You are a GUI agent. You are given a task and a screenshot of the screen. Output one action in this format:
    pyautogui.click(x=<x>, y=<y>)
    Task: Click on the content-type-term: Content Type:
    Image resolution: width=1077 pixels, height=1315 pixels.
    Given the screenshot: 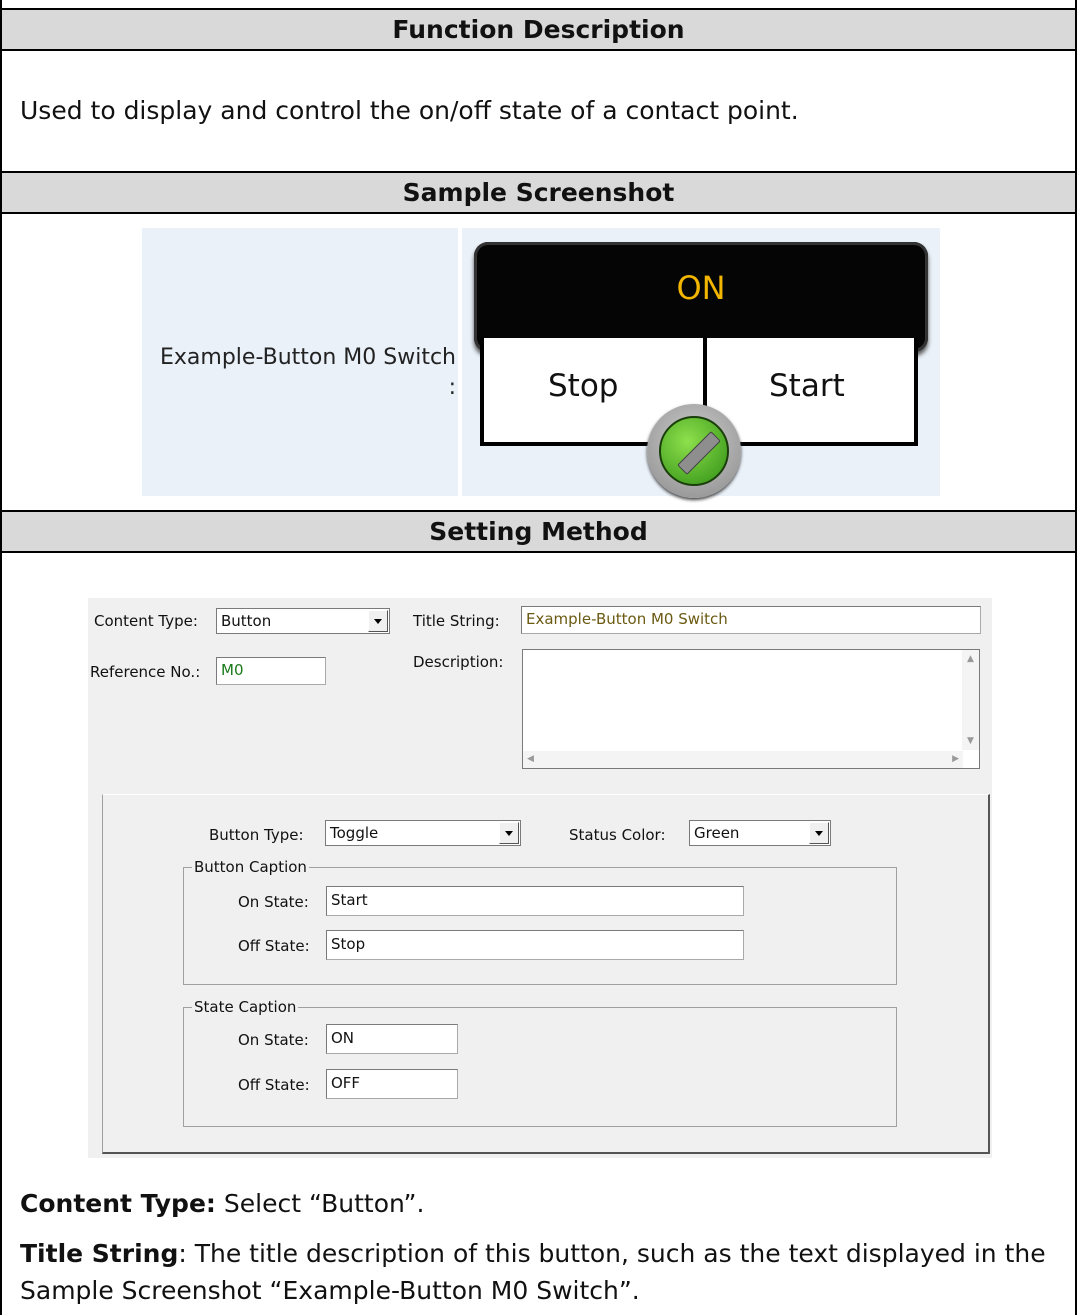 What is the action you would take?
    pyautogui.click(x=118, y=1203)
    